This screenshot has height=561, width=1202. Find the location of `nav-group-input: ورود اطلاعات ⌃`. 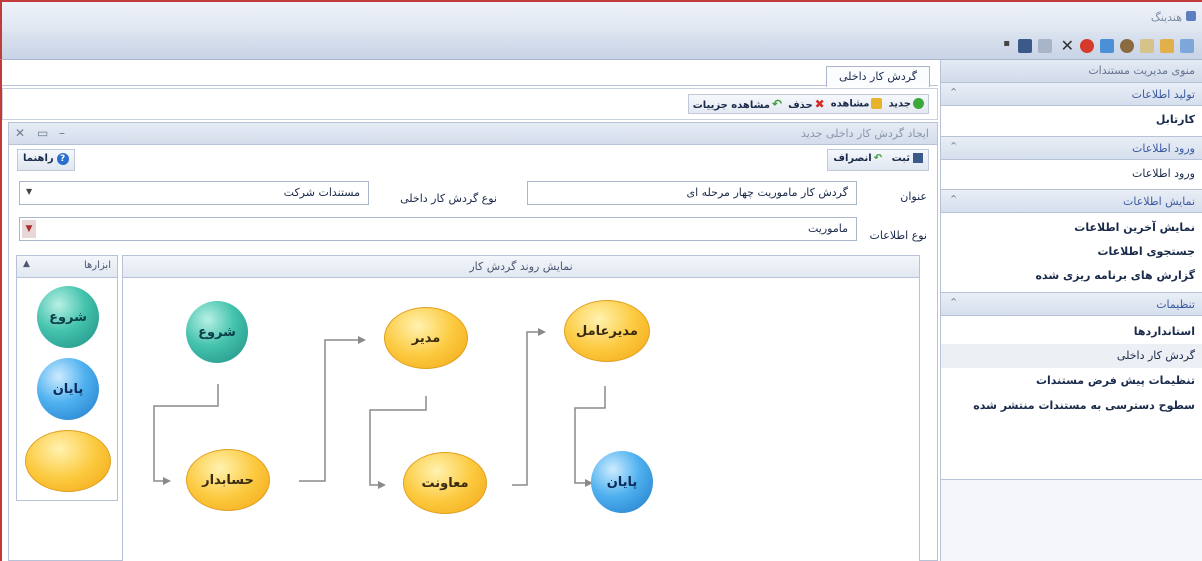

nav-group-input: ورود اطلاعات ⌃ is located at coordinates (1071, 148).